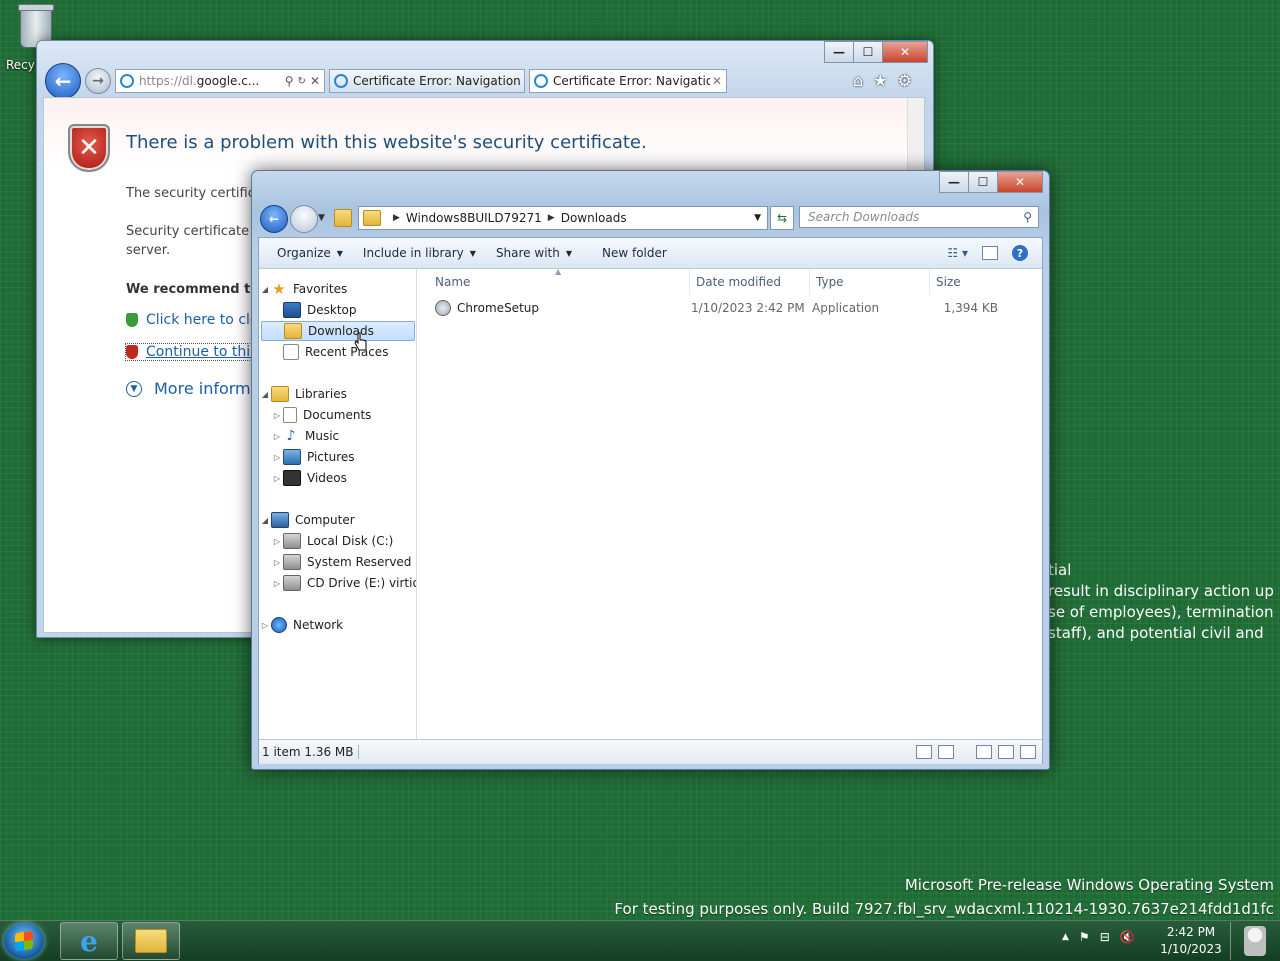  I want to click on nav-recent-places: Recent Places, so click(337, 352).